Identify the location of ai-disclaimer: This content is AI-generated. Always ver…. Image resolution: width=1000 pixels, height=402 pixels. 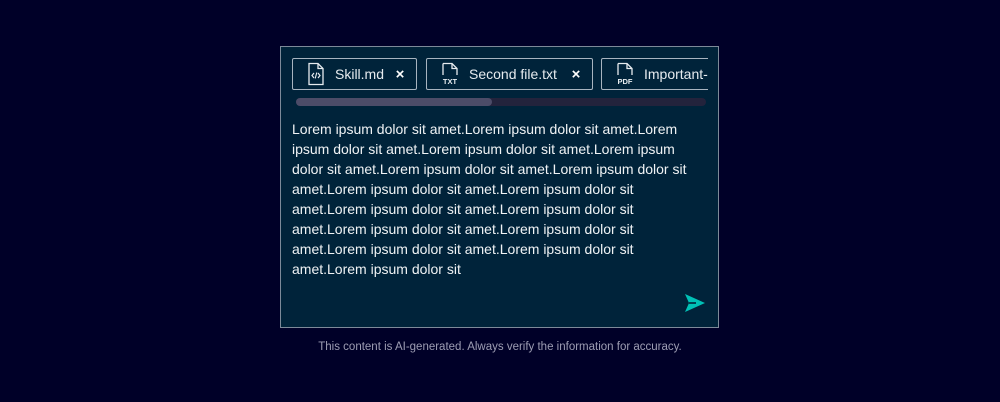
(500, 347).